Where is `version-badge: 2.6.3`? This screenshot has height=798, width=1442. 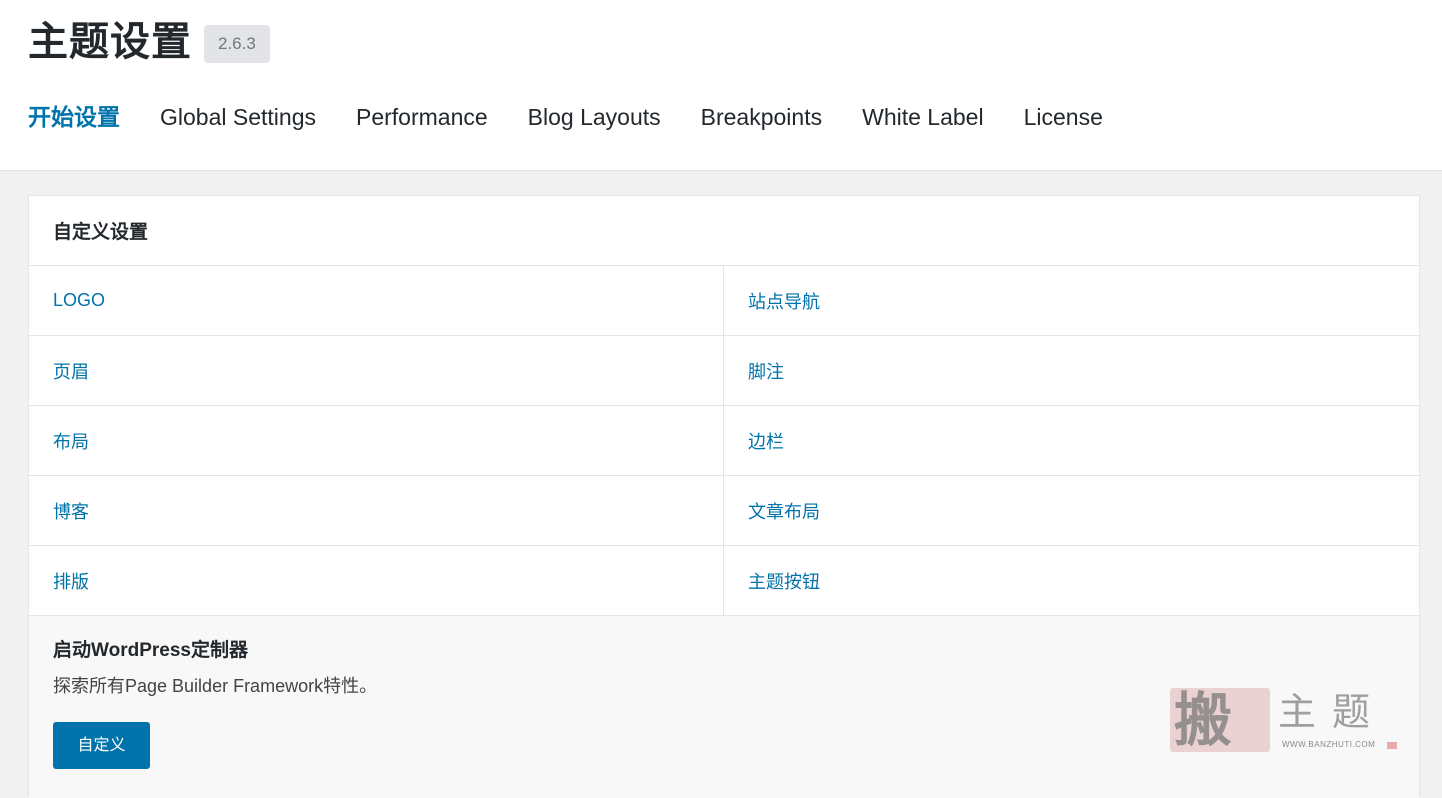
version-badge: 2.6.3 is located at coordinates (237, 44).